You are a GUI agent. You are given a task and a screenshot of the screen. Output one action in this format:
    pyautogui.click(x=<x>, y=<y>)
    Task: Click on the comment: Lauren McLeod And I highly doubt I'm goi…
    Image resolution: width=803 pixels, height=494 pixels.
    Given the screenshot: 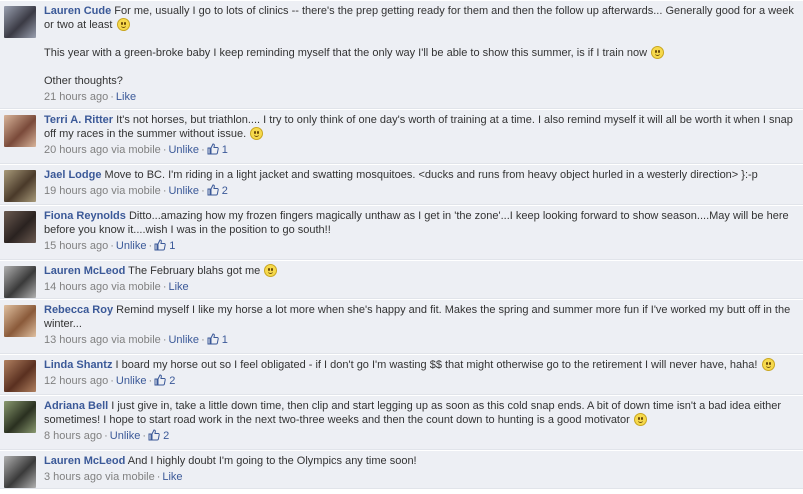 What is the action you would take?
    pyautogui.click(x=401, y=469)
    